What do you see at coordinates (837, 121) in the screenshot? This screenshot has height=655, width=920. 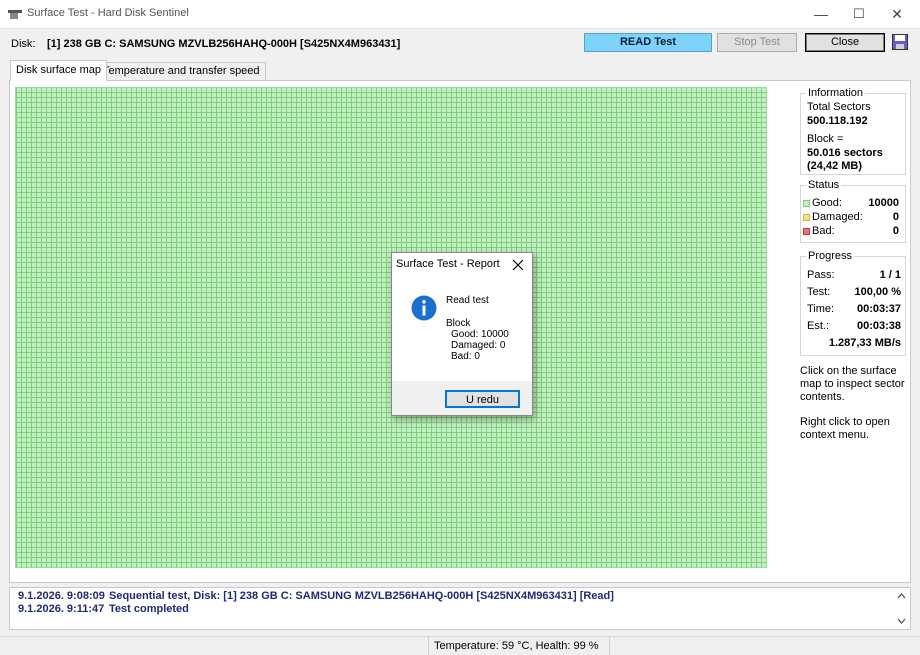 I see `total-sectors-value: 500.118.192` at bounding box center [837, 121].